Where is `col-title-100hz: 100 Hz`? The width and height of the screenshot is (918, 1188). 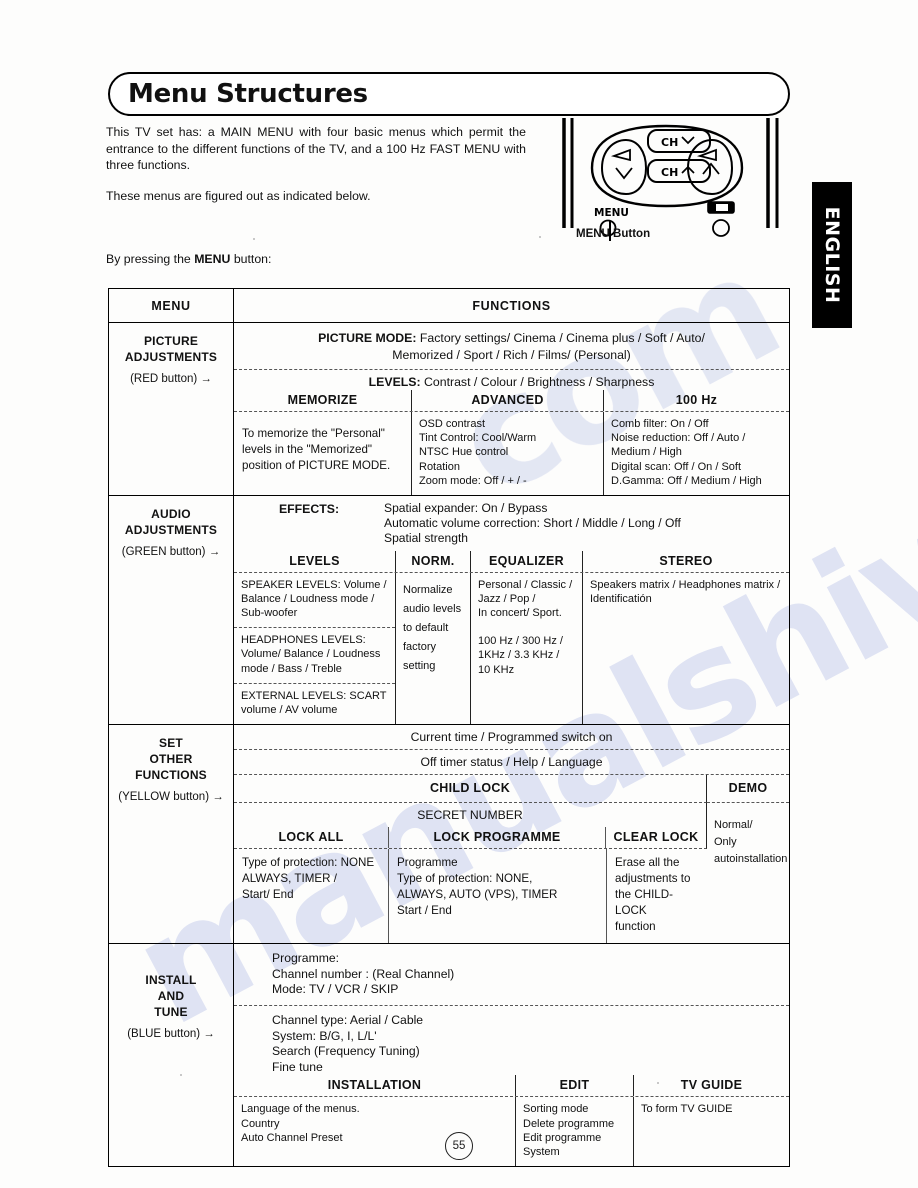 col-title-100hz: 100 Hz is located at coordinates (696, 400).